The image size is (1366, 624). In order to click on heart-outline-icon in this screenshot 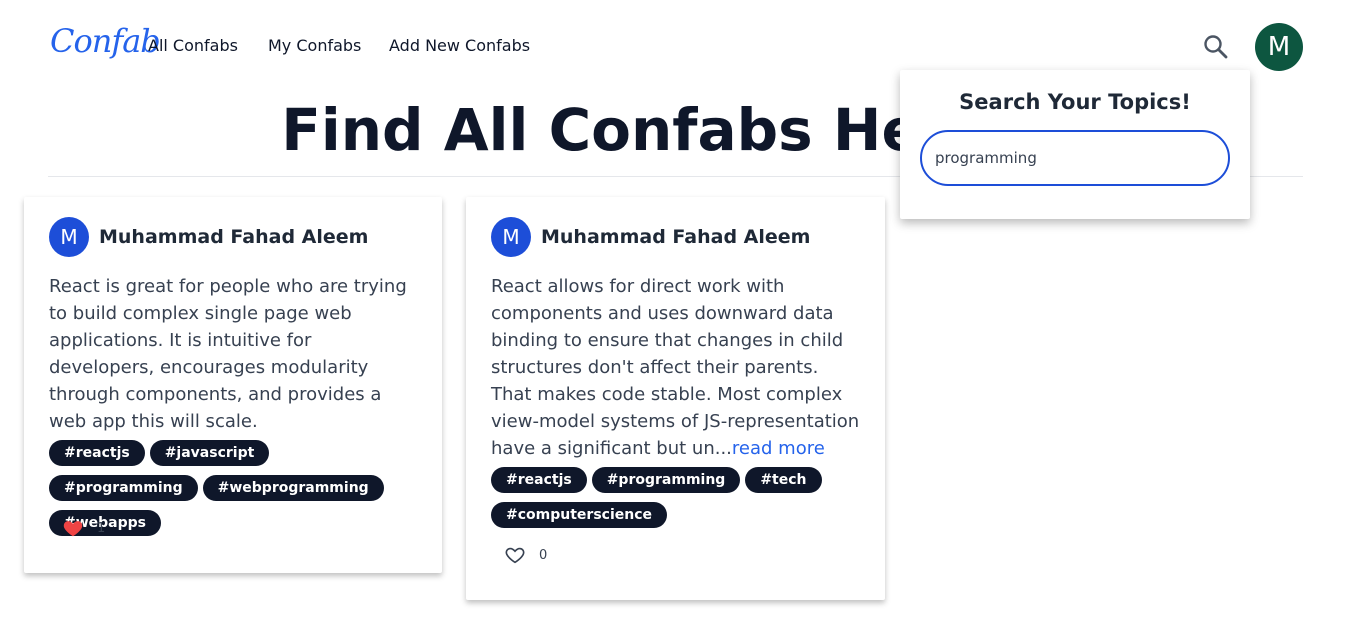, I will do `click(515, 555)`.